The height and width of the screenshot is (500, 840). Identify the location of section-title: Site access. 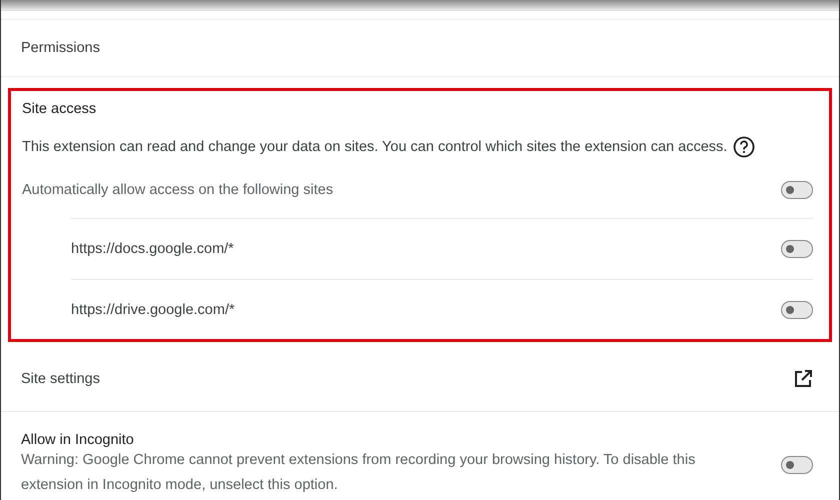
(60, 109).